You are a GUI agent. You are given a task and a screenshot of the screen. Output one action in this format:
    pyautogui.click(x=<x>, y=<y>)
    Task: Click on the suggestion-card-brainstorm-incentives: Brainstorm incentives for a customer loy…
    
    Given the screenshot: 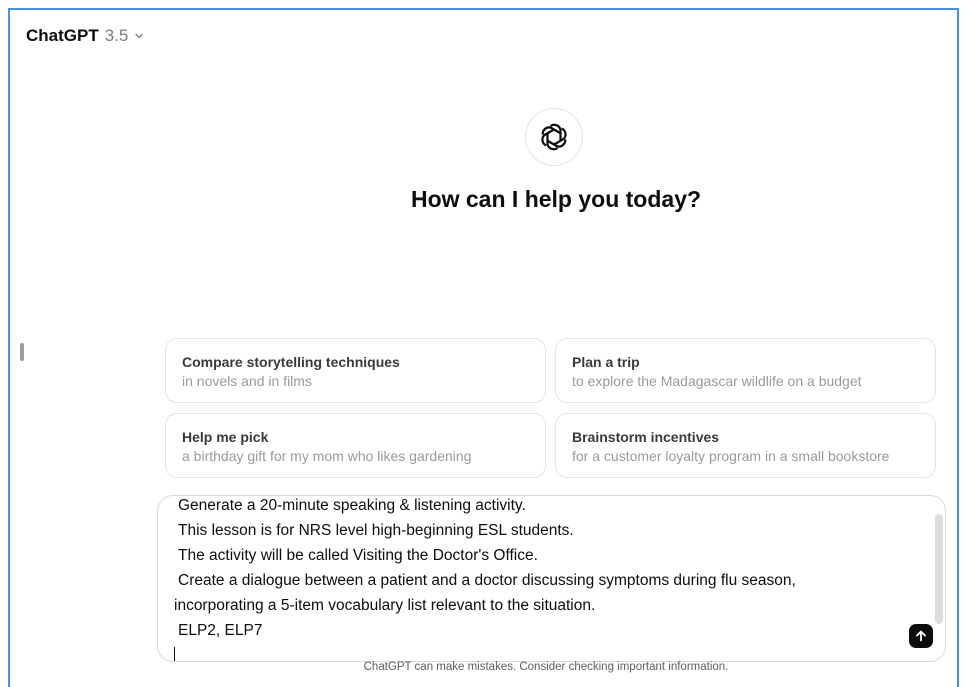 What is the action you would take?
    pyautogui.click(x=745, y=445)
    